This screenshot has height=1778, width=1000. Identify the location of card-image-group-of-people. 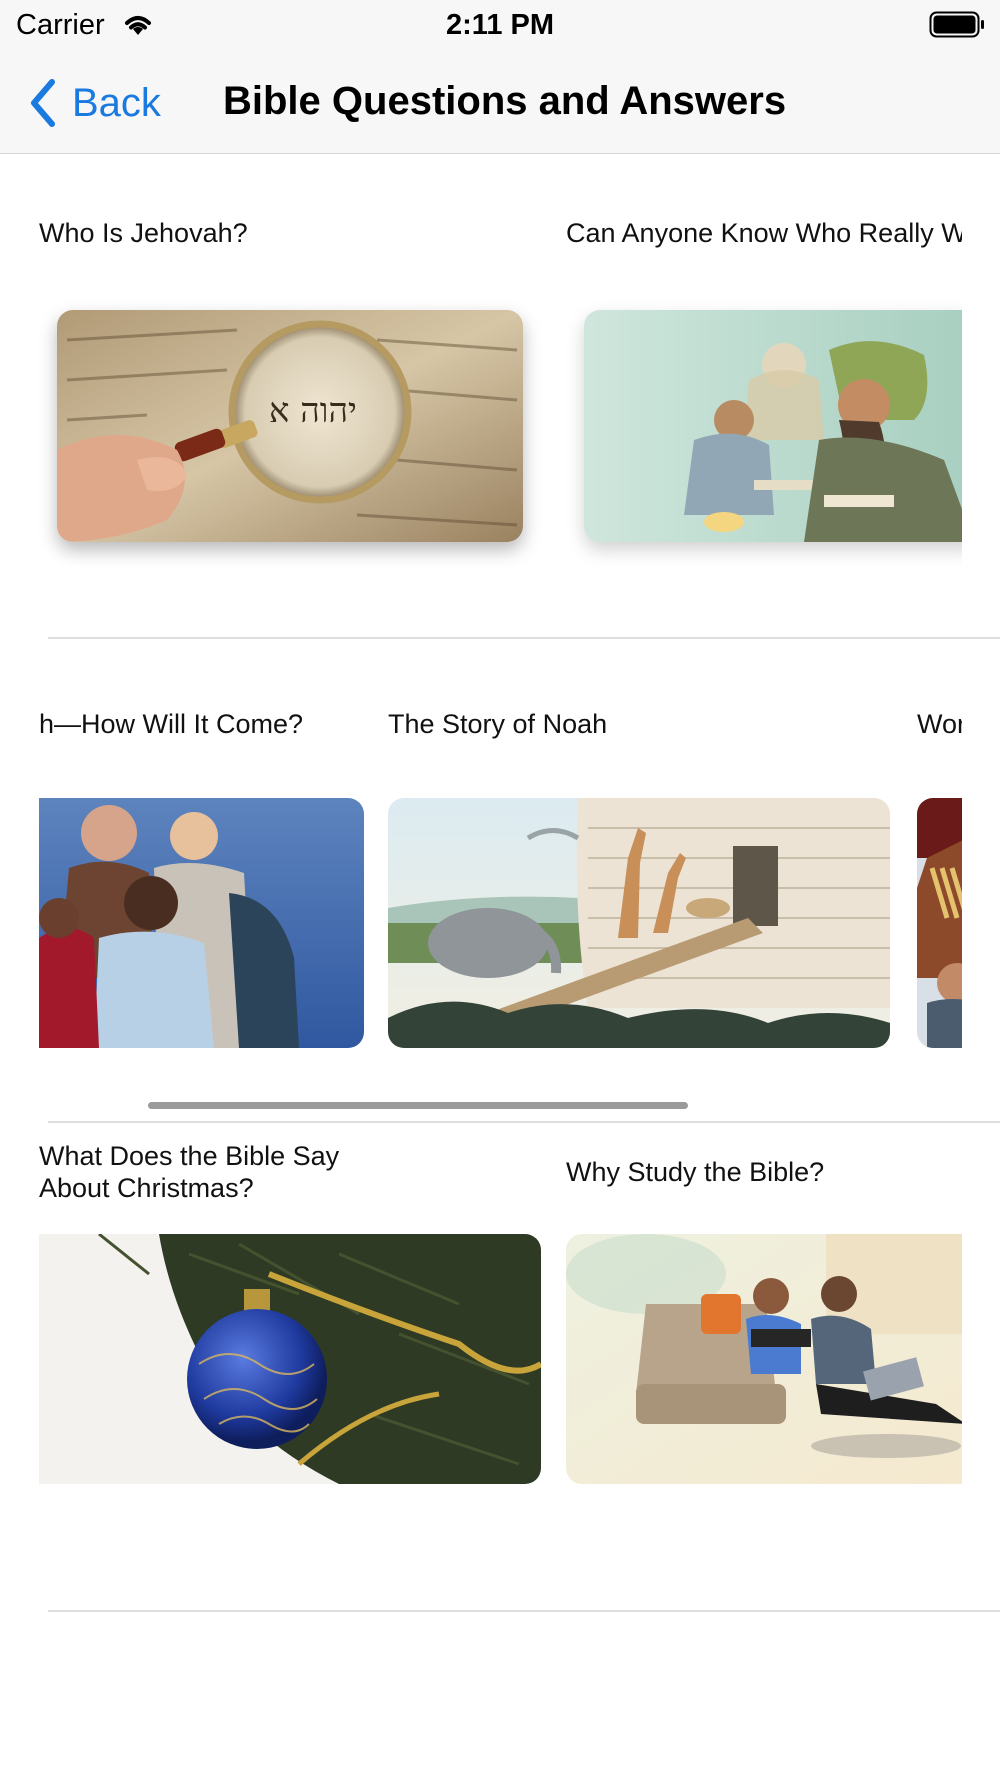
(201, 923).